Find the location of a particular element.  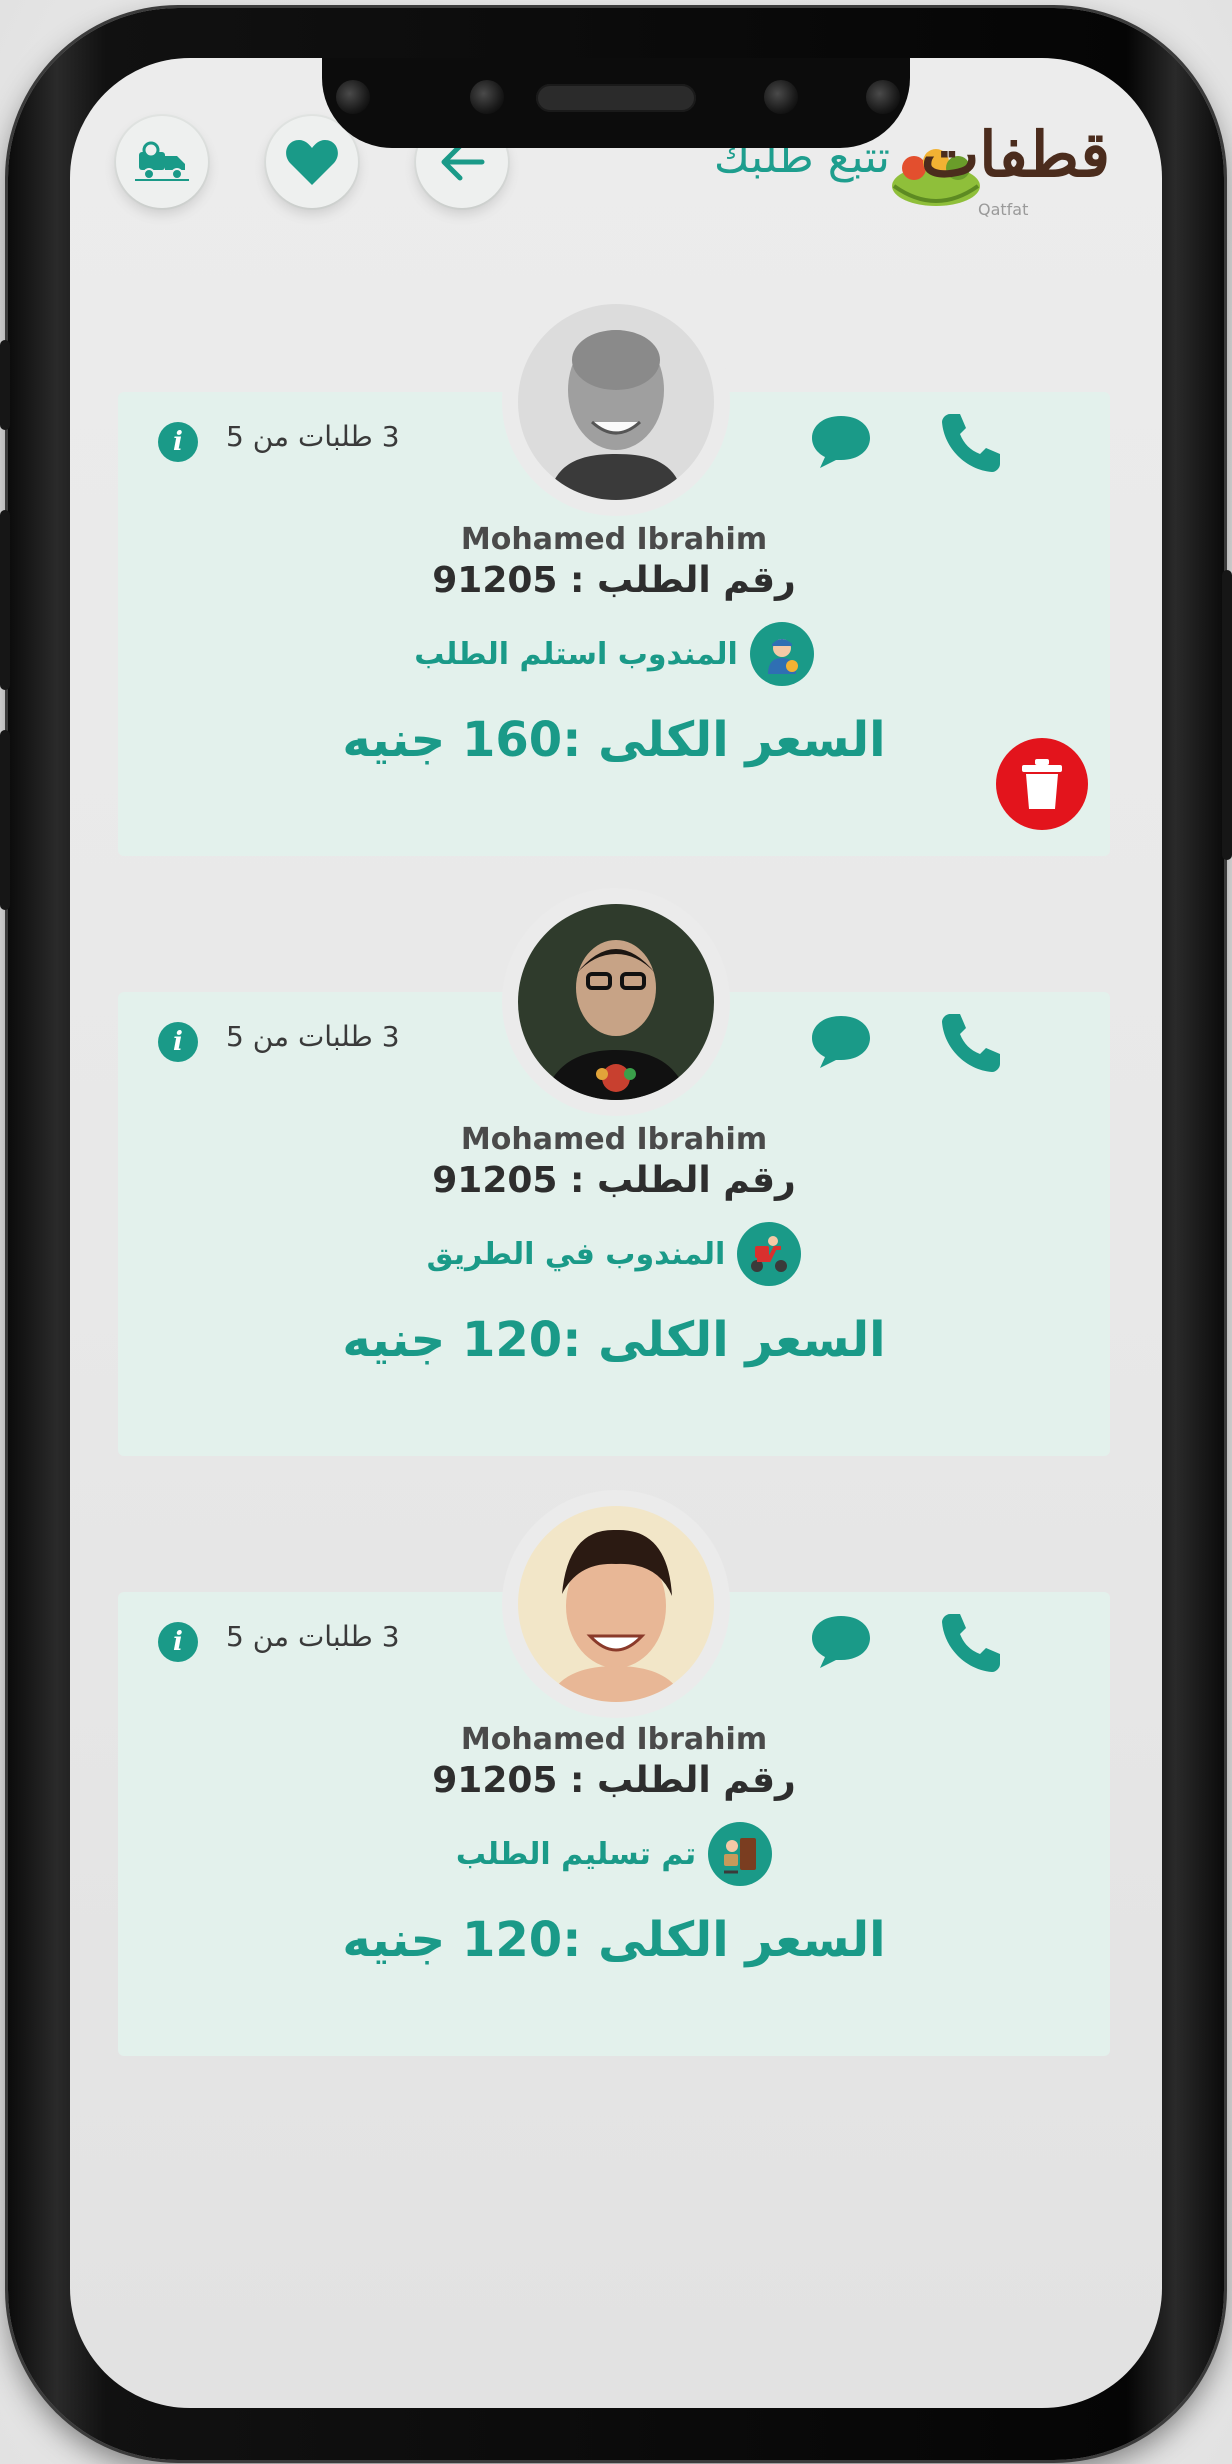

order-status: تم تسليم الطلب is located at coordinates (614, 1854).